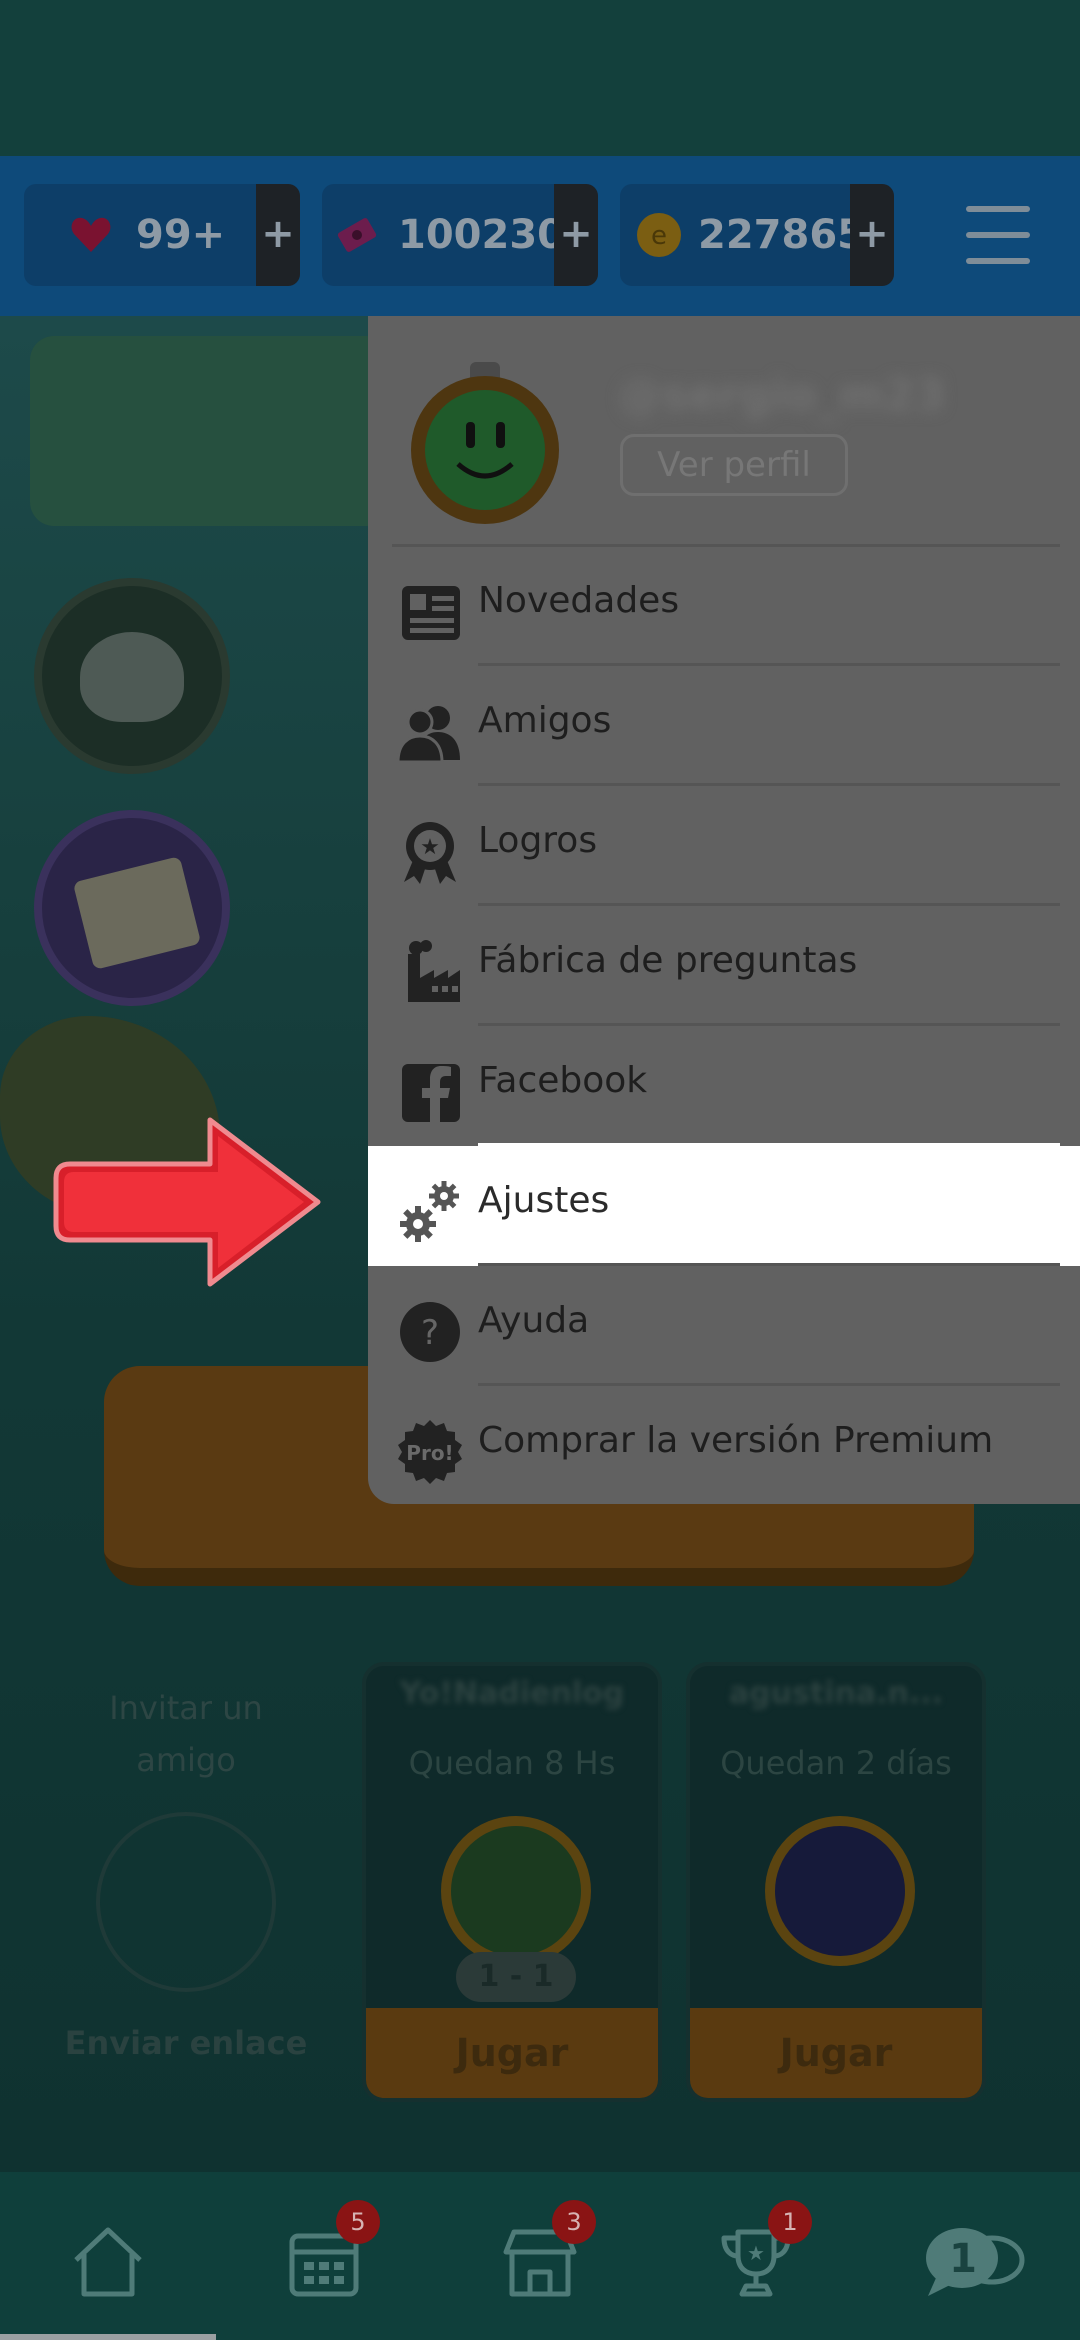  I want to click on factory-icon, so click(434, 971).